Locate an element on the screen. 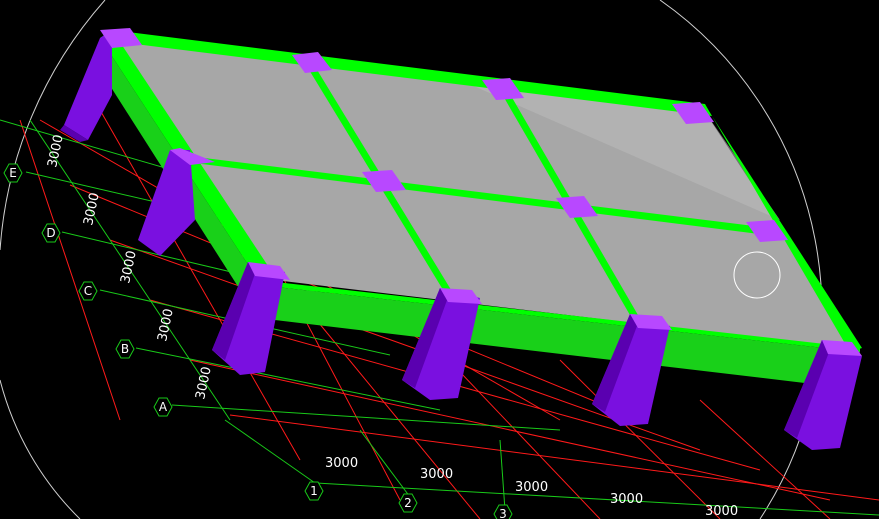 The width and height of the screenshot is (879, 519). axis-label-E: E is located at coordinates (13, 173).